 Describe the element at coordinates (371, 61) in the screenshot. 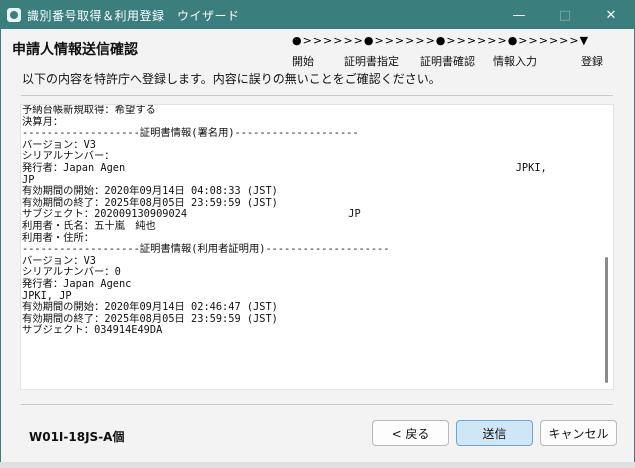

I see `step-label-cert-select: 証明書指定` at that location.